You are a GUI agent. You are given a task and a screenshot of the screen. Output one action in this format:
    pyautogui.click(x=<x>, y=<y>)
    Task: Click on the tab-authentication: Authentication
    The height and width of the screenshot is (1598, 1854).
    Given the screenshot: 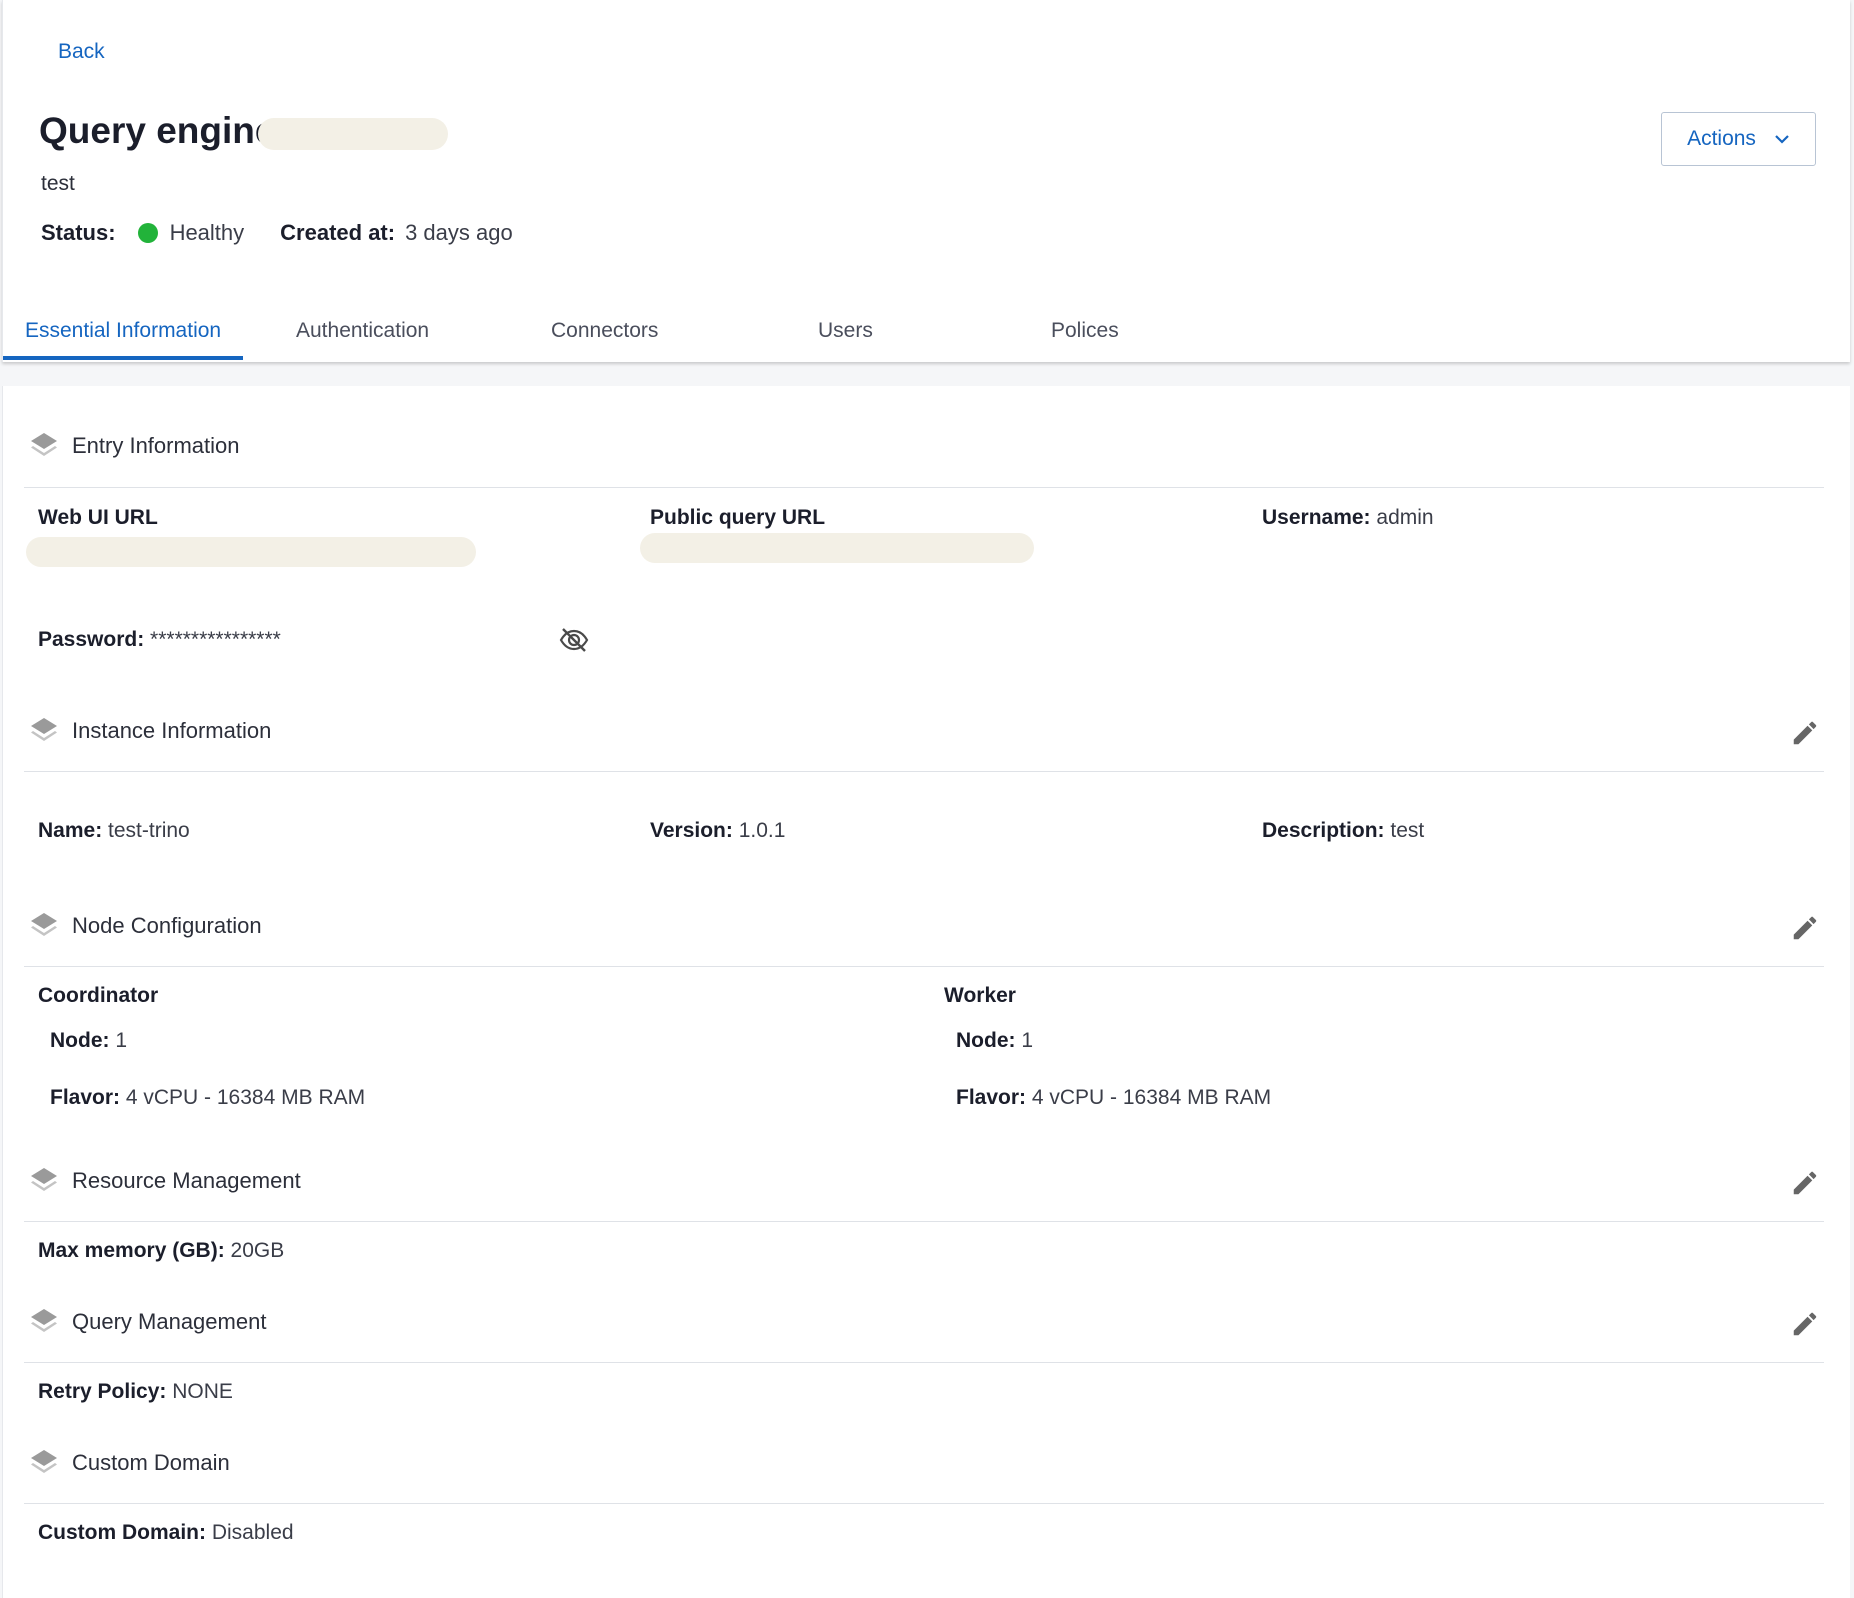 What is the action you would take?
    pyautogui.click(x=362, y=331)
    